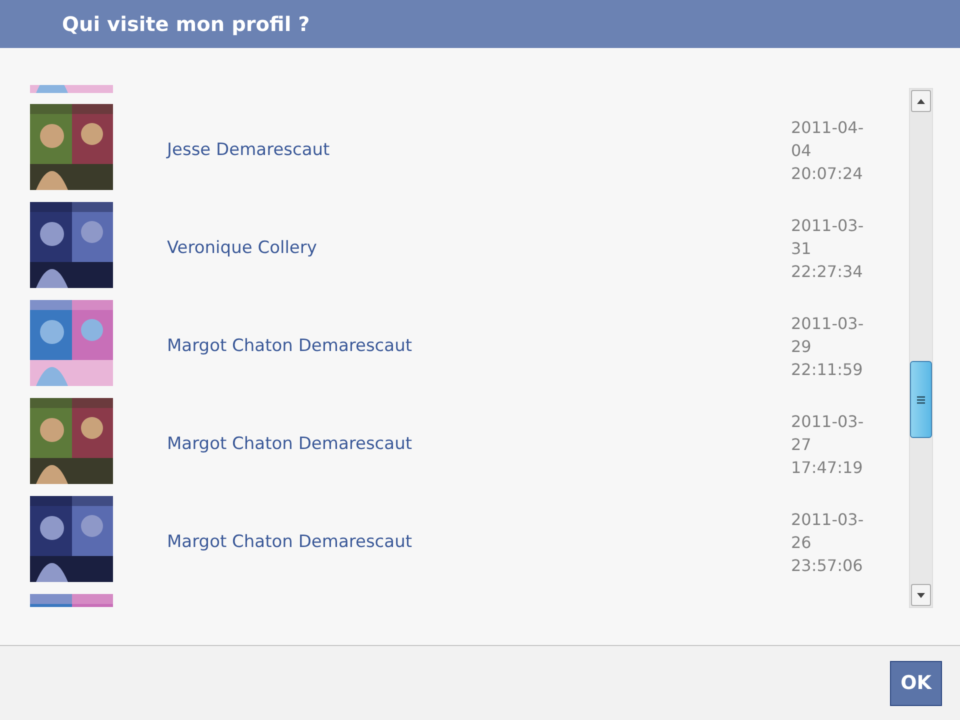 The width and height of the screenshot is (960, 720). I want to click on scroll-down-button, so click(921, 595).